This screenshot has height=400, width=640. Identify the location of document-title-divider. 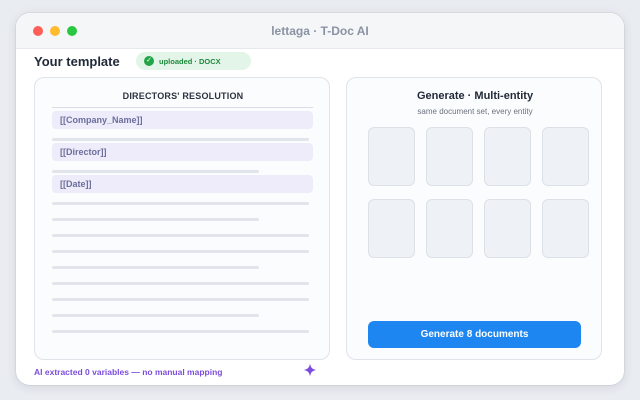
(182, 107).